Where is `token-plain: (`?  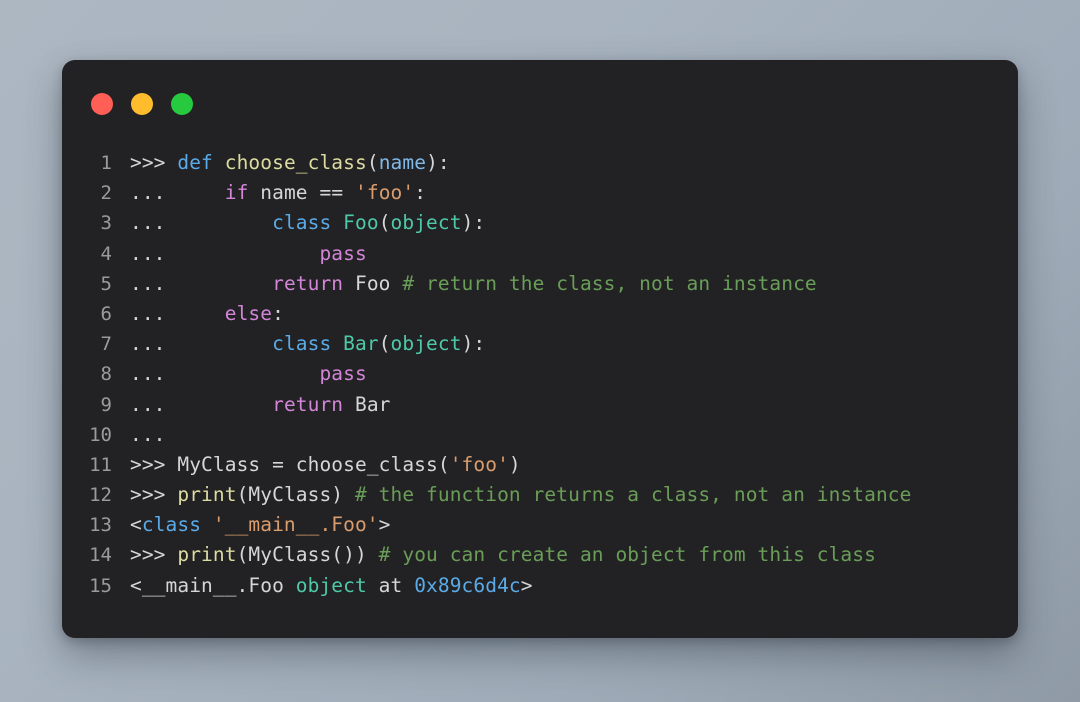 token-plain: ( is located at coordinates (384, 223).